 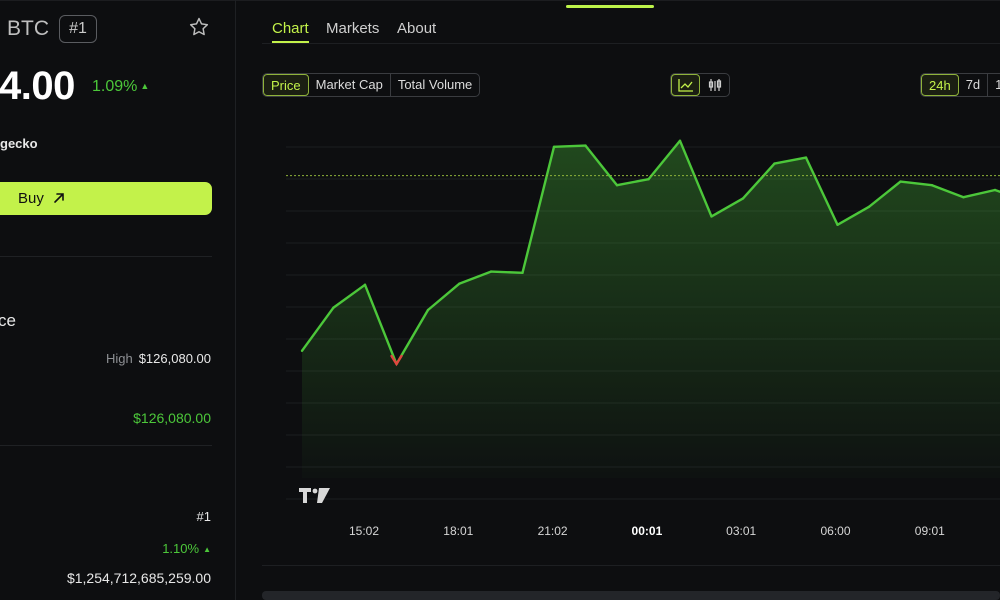 I want to click on x-tick-label: 18:01, so click(x=458, y=531).